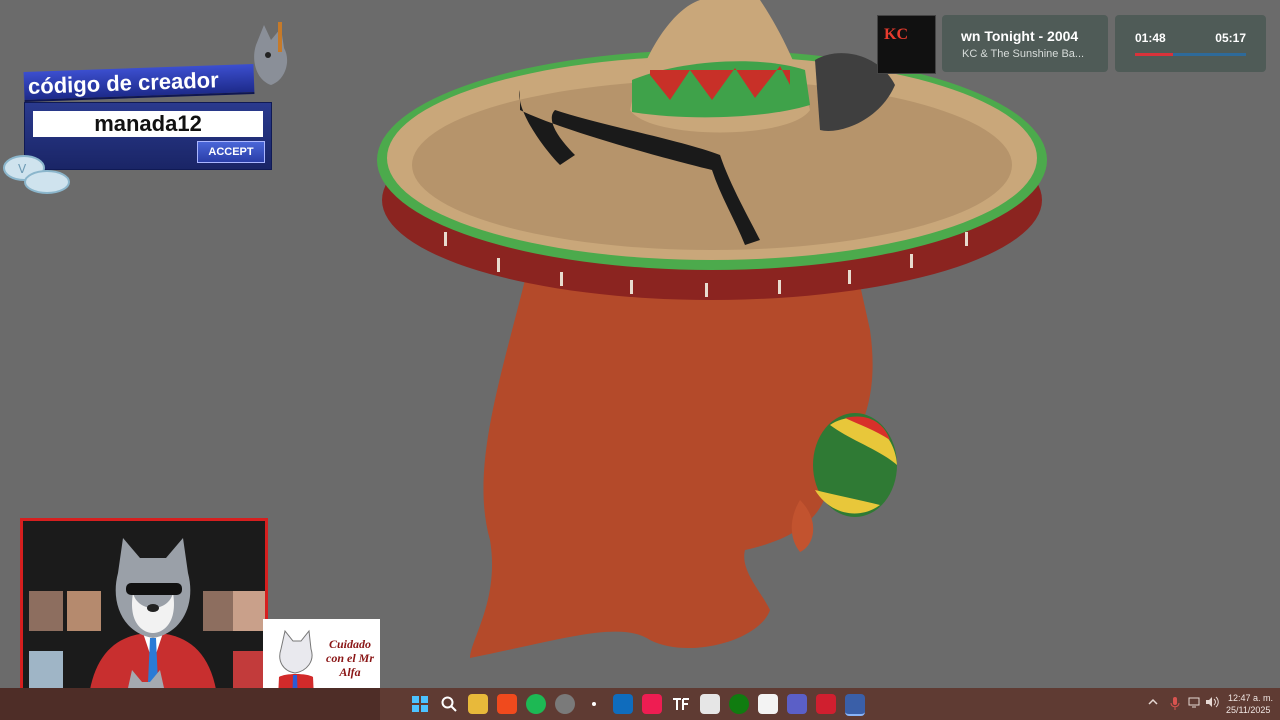 The height and width of the screenshot is (720, 1280). I want to click on ms-store-icon, so click(768, 704).